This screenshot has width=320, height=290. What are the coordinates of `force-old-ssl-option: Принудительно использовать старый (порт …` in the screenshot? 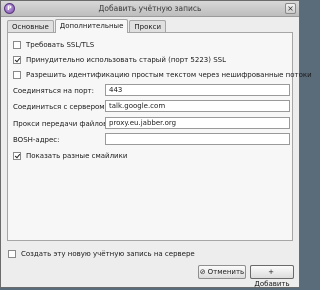 It's located at (119, 60).